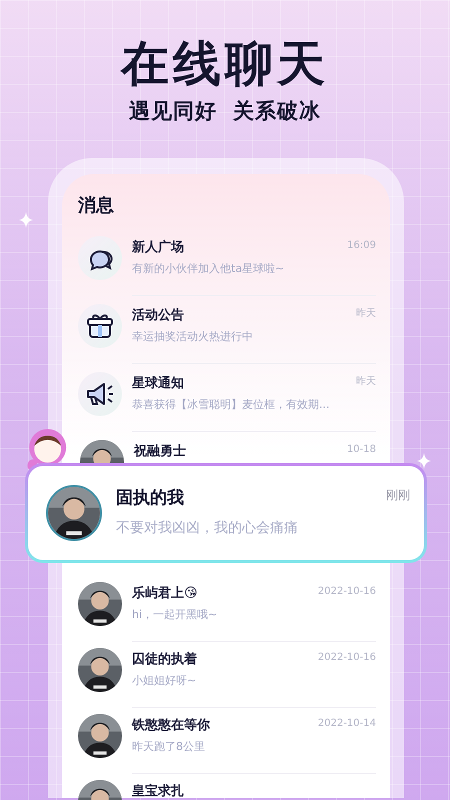  What do you see at coordinates (224, 61) in the screenshot?
I see `headline: 在线聊天` at bounding box center [224, 61].